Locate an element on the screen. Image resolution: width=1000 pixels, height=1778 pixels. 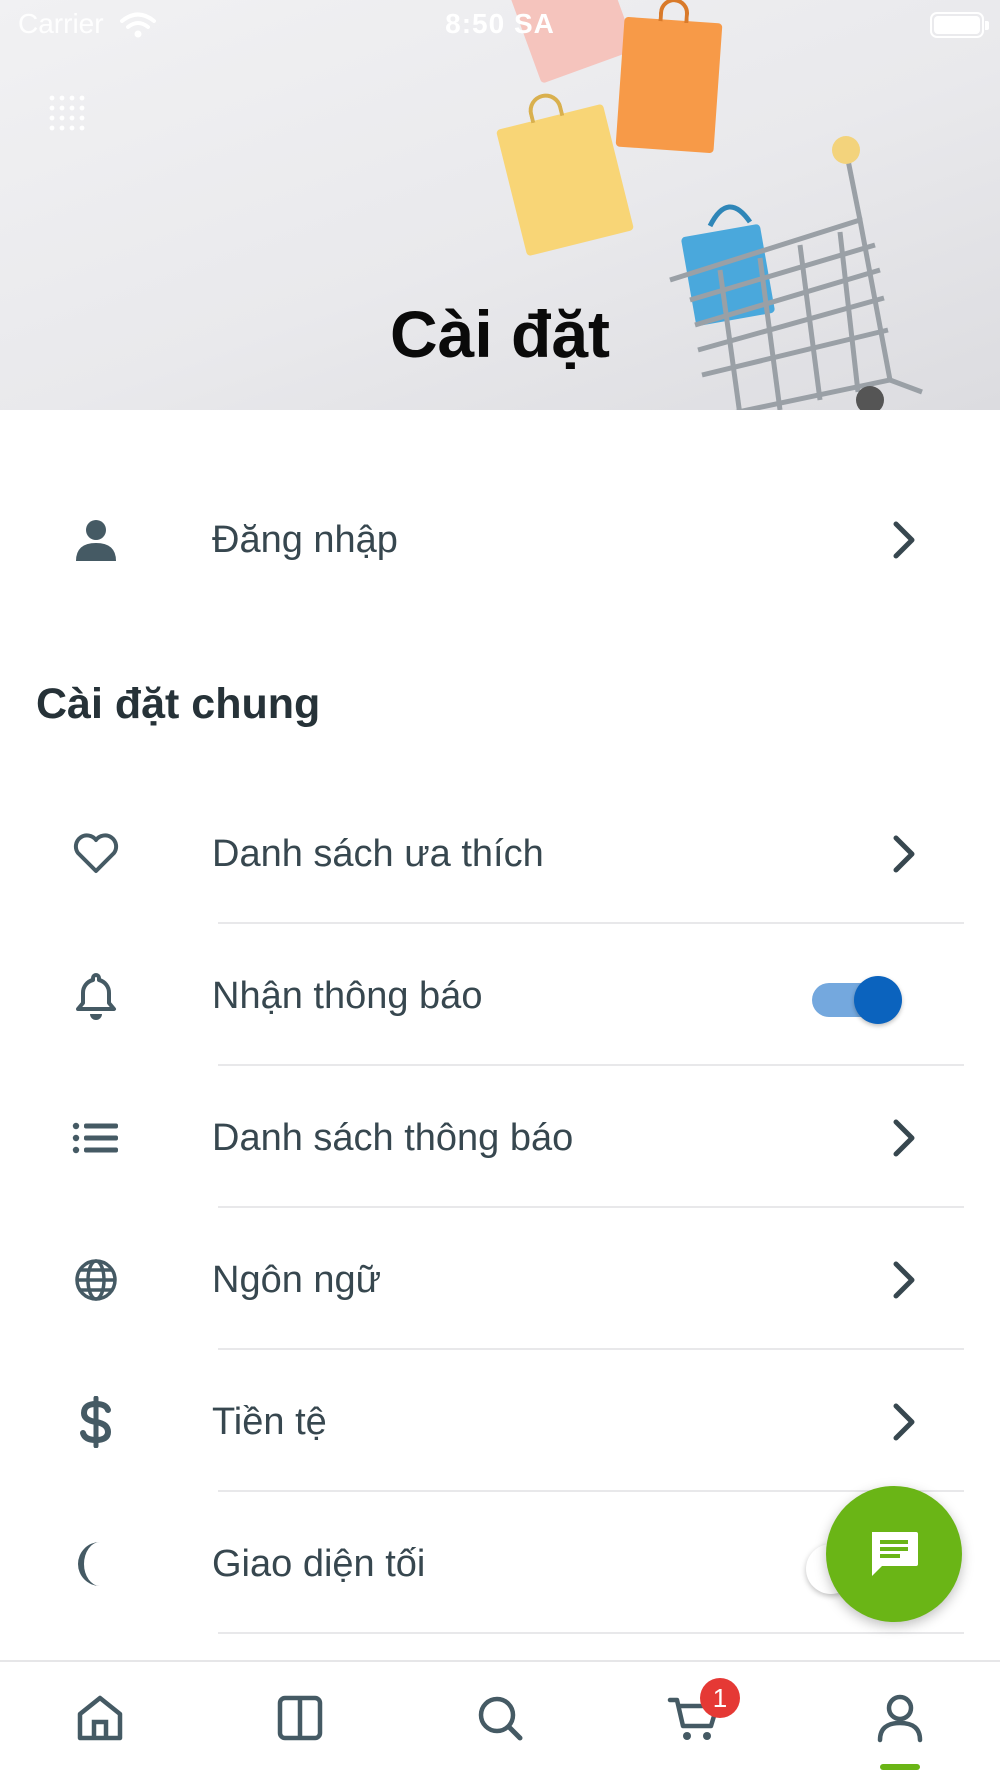
login-label: Đăng nhập is located at coordinates (305, 540).